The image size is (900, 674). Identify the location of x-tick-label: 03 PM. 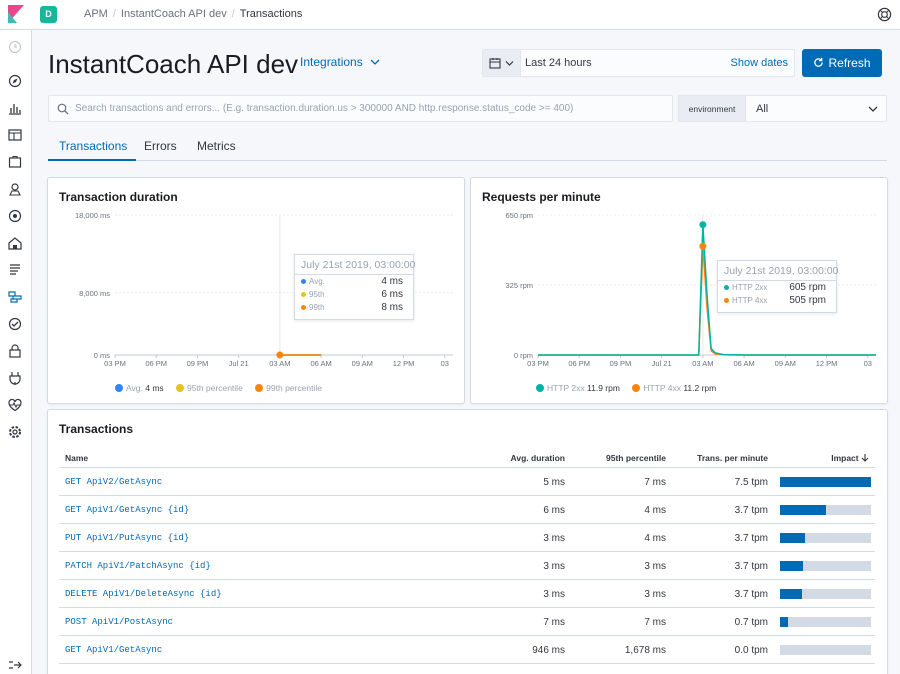
(538, 363).